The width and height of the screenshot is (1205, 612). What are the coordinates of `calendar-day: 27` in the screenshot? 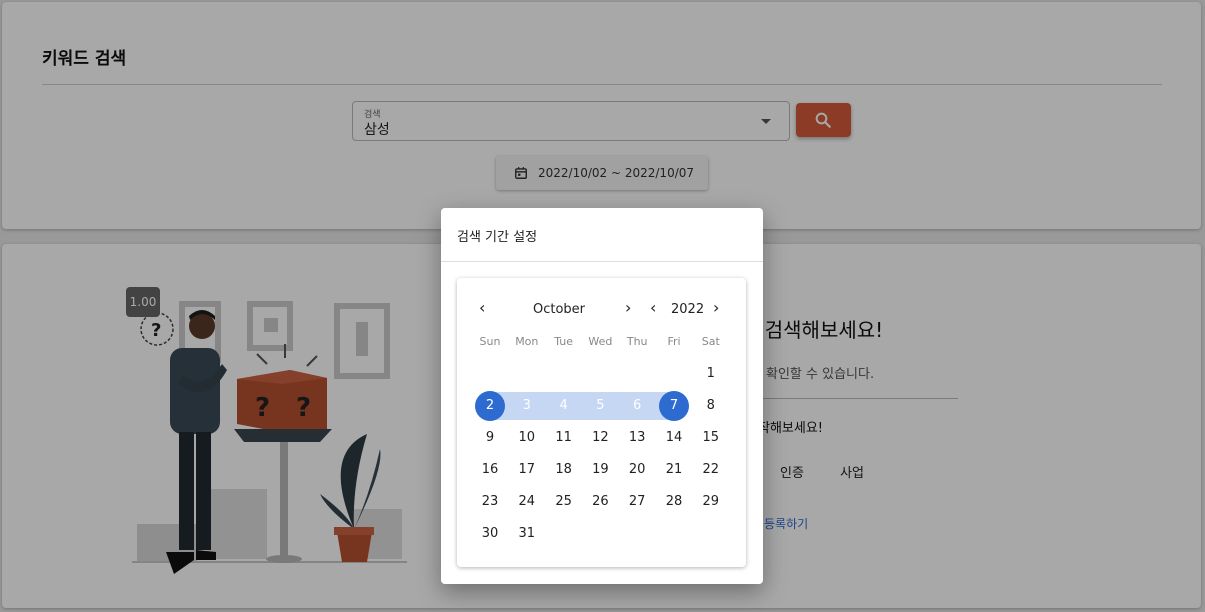 It's located at (637, 502).